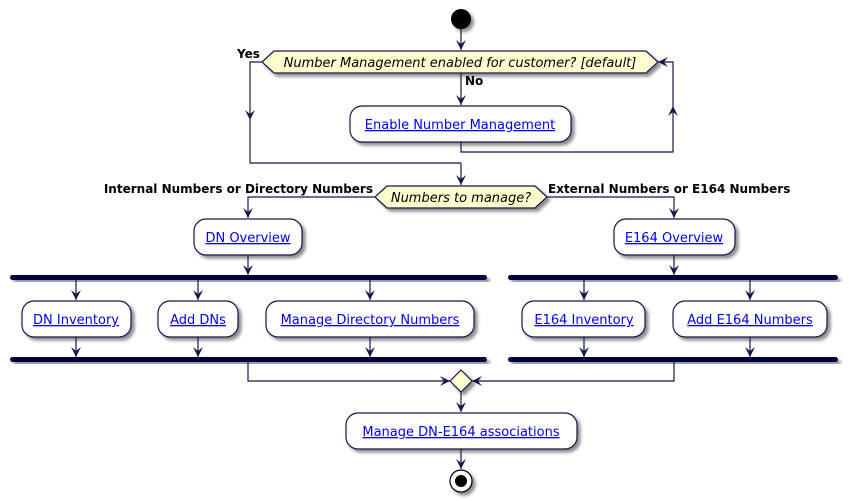 The image size is (849, 501). Describe the element at coordinates (248, 54) in the screenshot. I see `decision1-yes-label: Yes` at that location.